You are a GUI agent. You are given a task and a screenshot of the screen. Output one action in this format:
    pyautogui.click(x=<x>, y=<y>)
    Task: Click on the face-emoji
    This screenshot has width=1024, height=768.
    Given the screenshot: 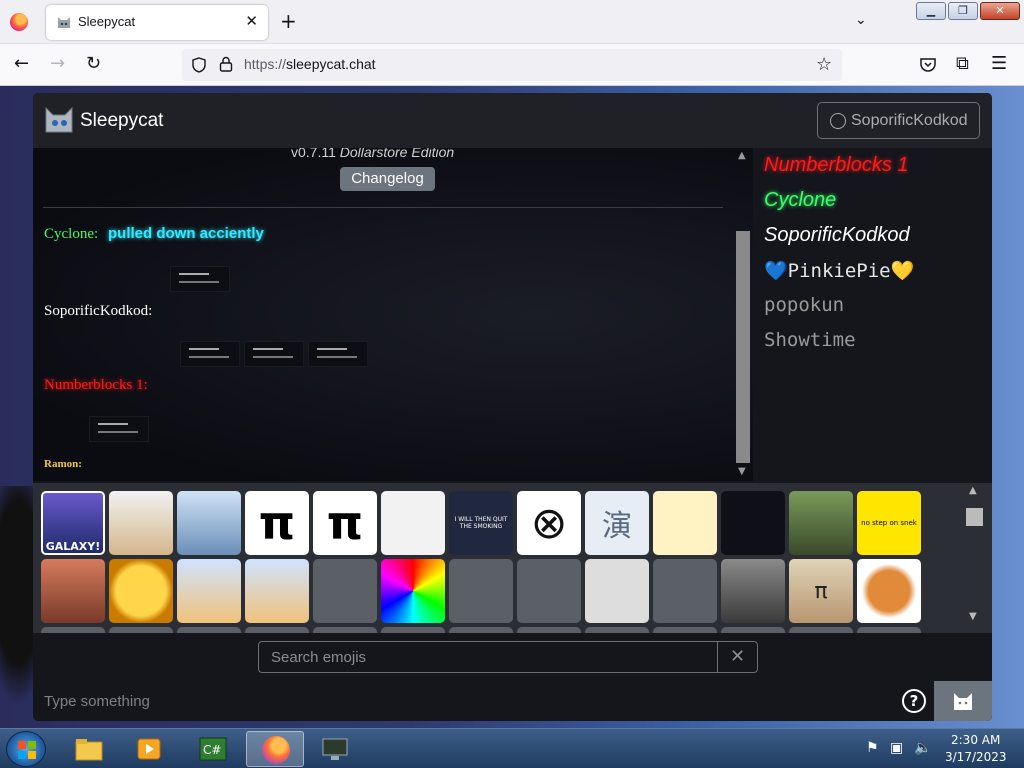 What is the action you would take?
    pyautogui.click(x=73, y=591)
    